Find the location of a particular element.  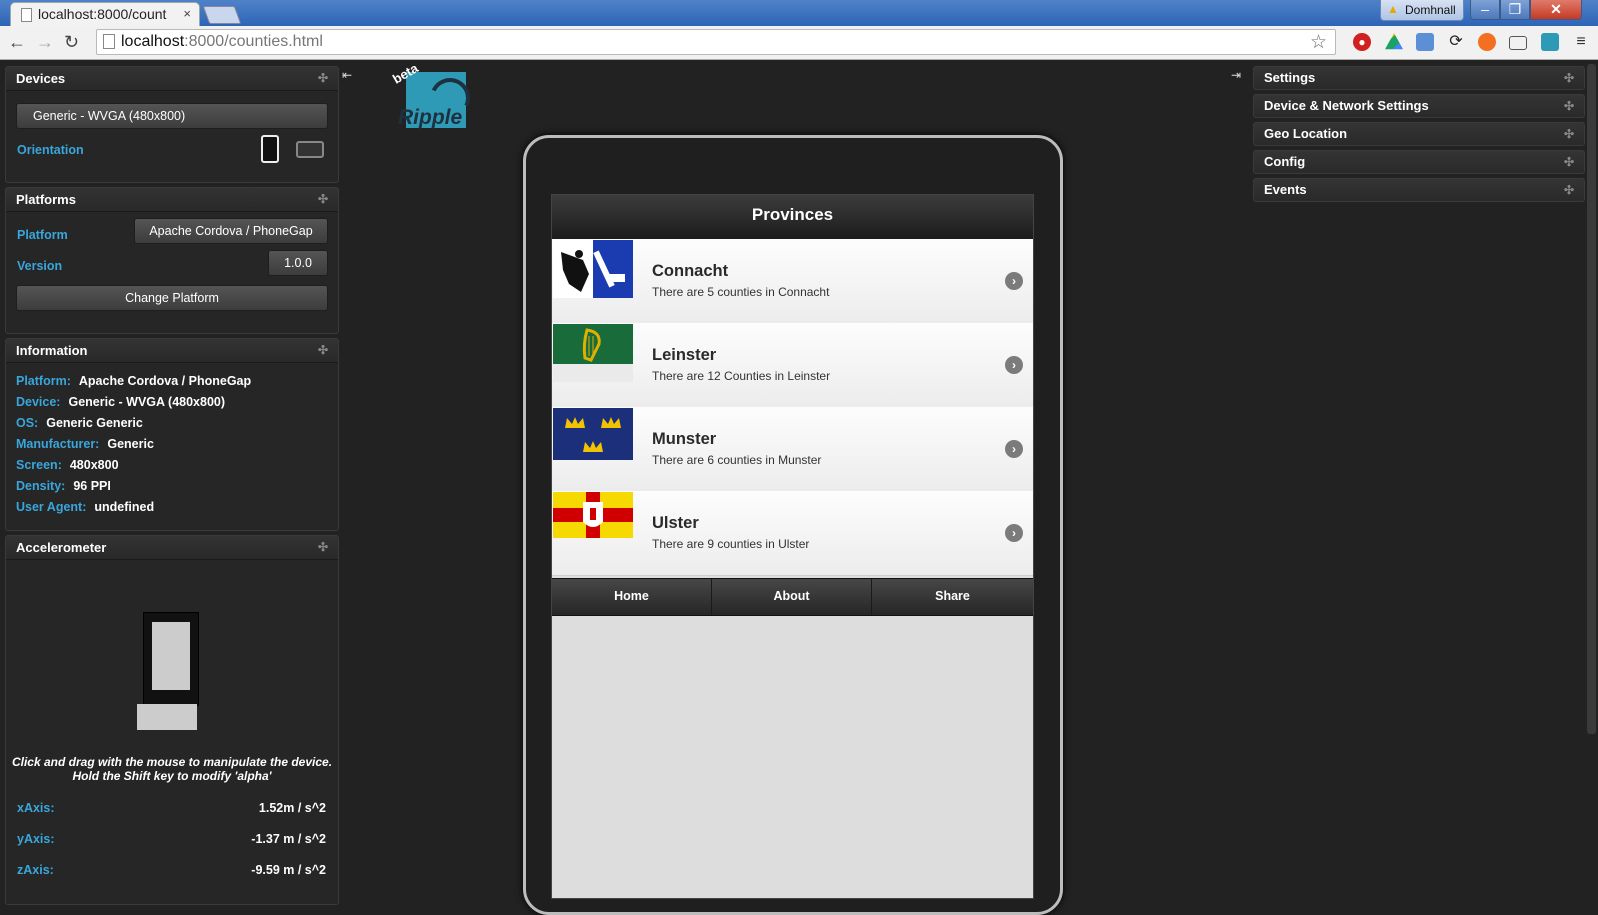

province-desc: There are 12 Counties in Leinster is located at coordinates (741, 376).